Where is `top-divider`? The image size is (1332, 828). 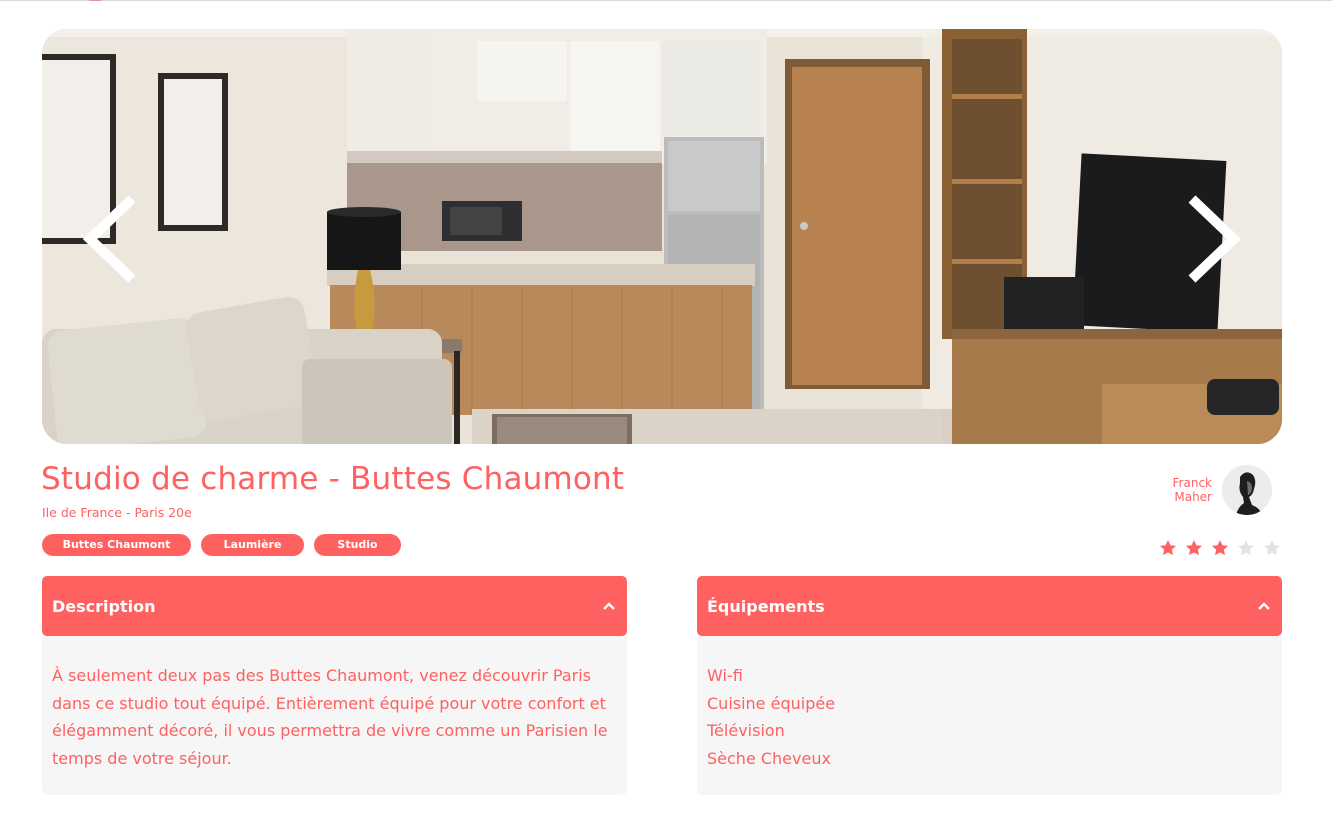 top-divider is located at coordinates (666, 0).